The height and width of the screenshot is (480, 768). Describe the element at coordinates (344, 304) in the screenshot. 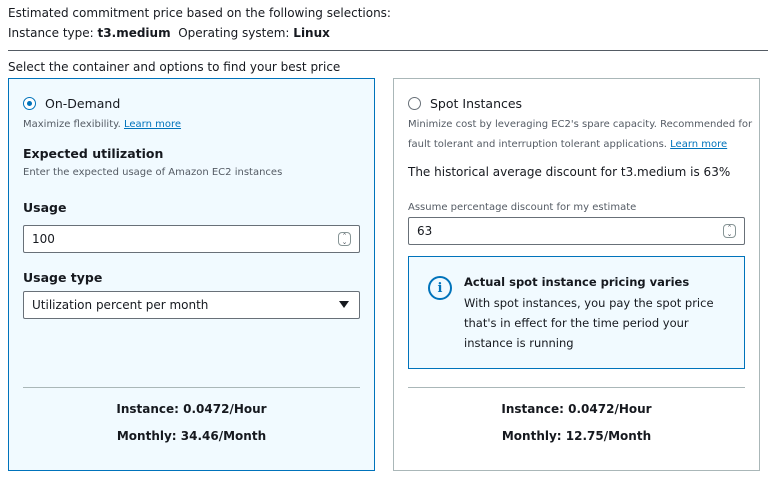

I see `caret-down-icon` at that location.